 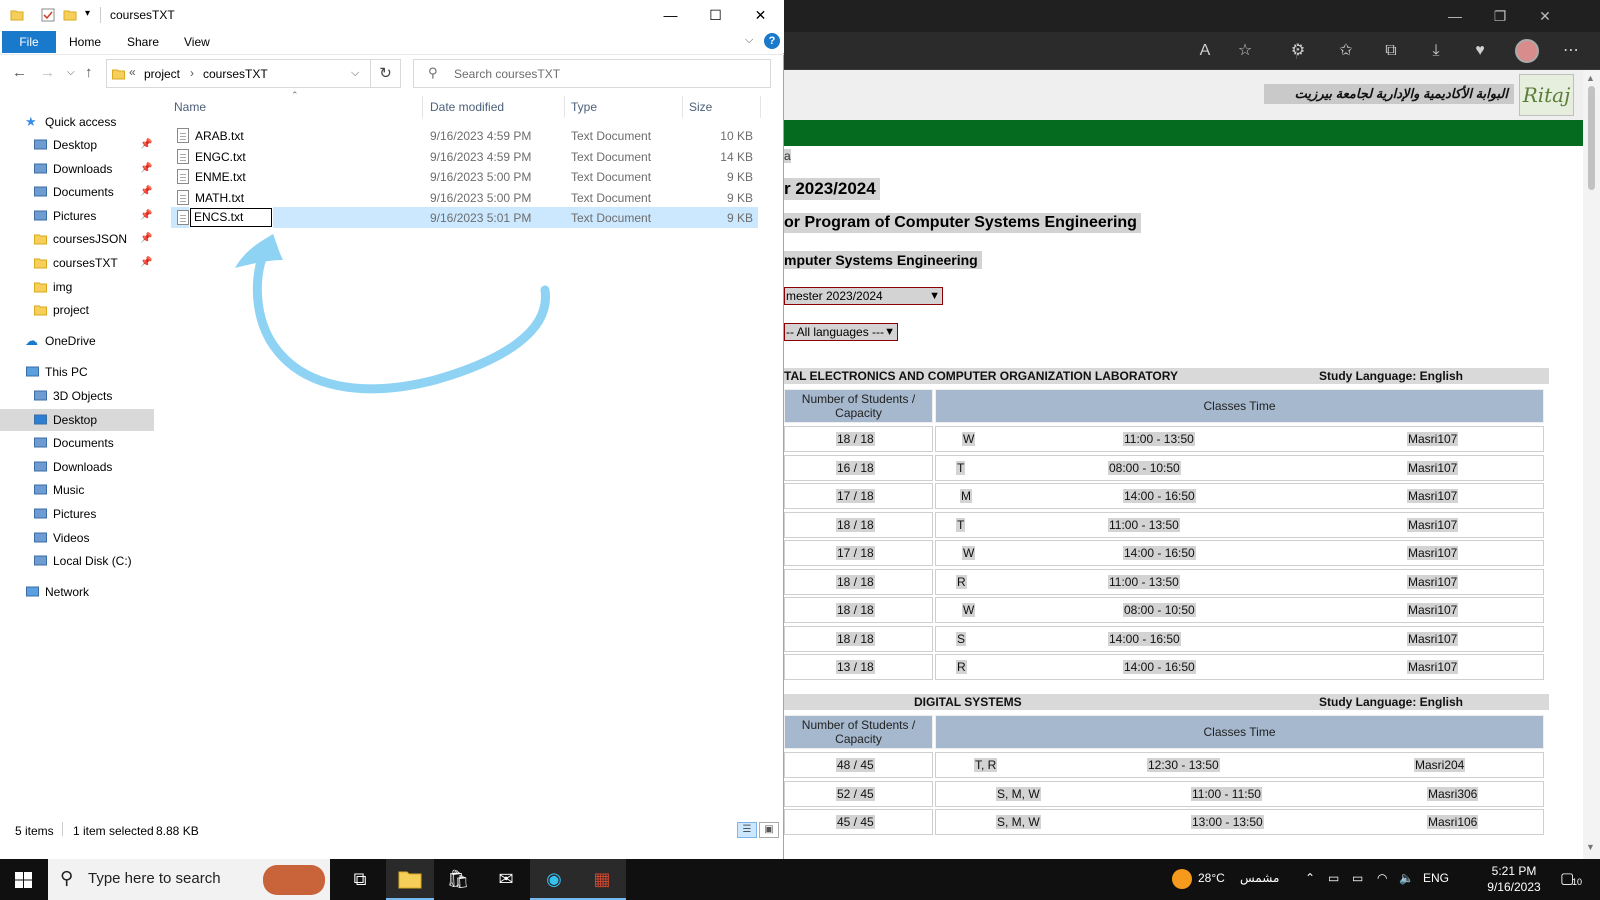 What do you see at coordinates (841, 332) in the screenshot?
I see `language-select: -- All languages --- ▼` at bounding box center [841, 332].